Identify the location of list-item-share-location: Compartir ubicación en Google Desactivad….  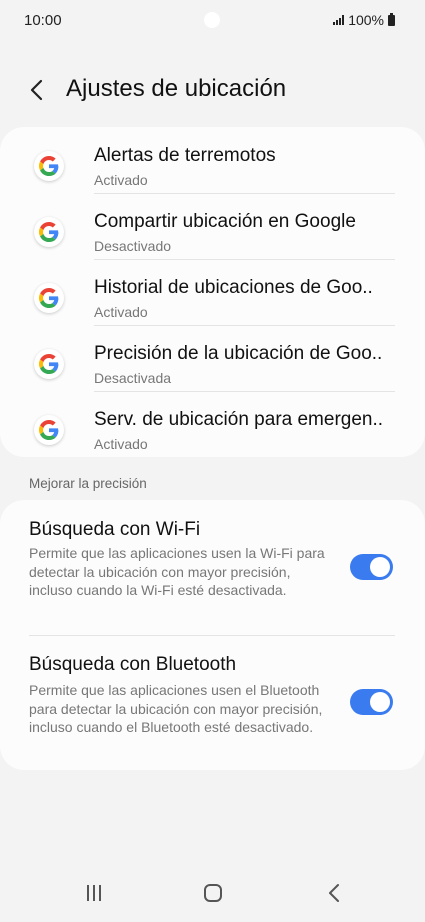
(212, 231).